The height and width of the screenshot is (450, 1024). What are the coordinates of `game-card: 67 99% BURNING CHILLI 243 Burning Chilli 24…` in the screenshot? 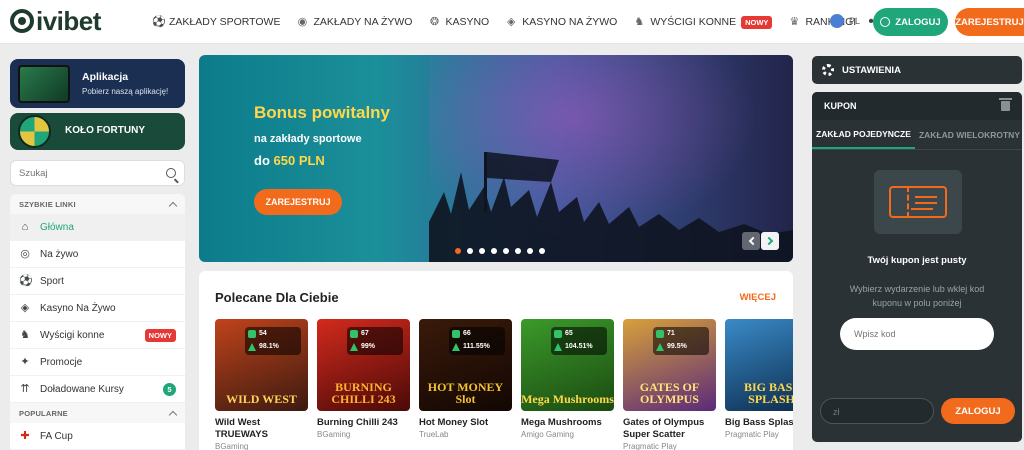 It's located at (363, 384).